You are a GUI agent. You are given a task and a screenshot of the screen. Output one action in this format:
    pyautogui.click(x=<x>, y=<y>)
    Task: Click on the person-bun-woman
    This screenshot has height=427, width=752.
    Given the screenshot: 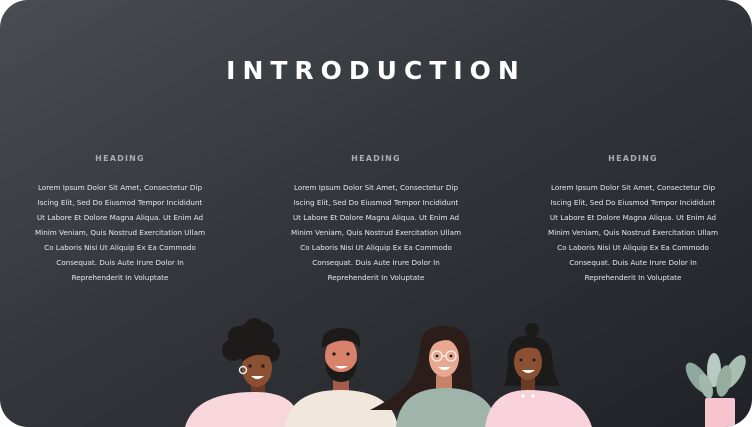 What is the action you would take?
    pyautogui.click(x=538, y=375)
    